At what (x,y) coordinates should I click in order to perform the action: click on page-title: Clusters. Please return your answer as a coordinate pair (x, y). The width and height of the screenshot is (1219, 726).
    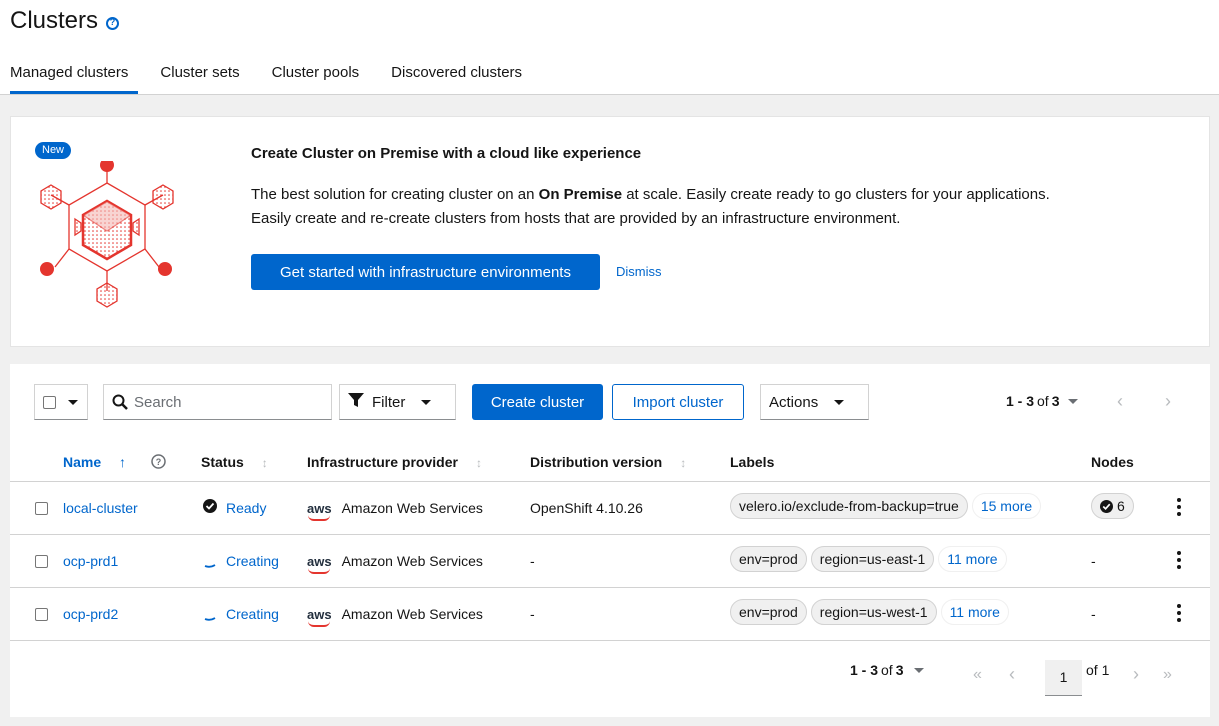
    Looking at the image, I should click on (65, 21).